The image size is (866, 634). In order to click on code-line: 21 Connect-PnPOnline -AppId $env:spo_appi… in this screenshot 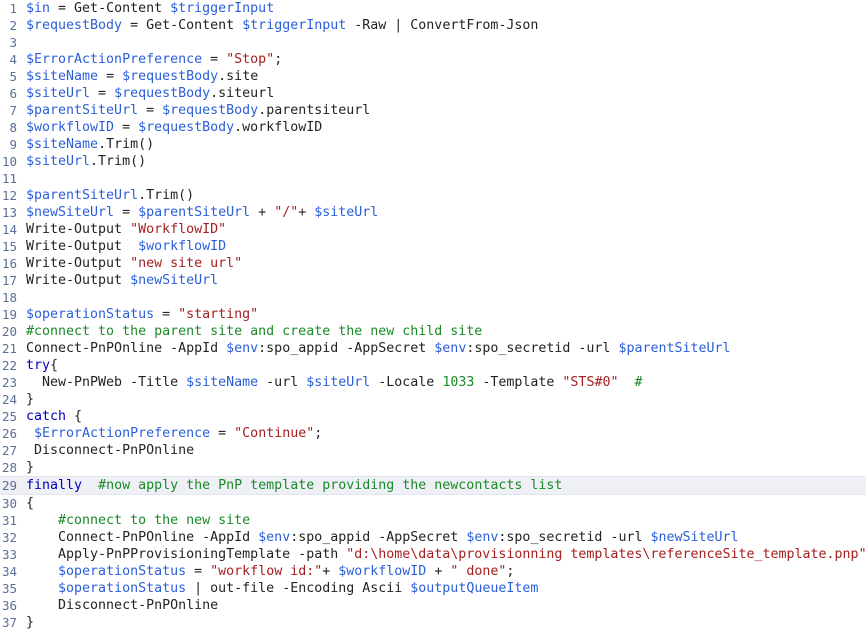, I will do `click(433, 348)`.